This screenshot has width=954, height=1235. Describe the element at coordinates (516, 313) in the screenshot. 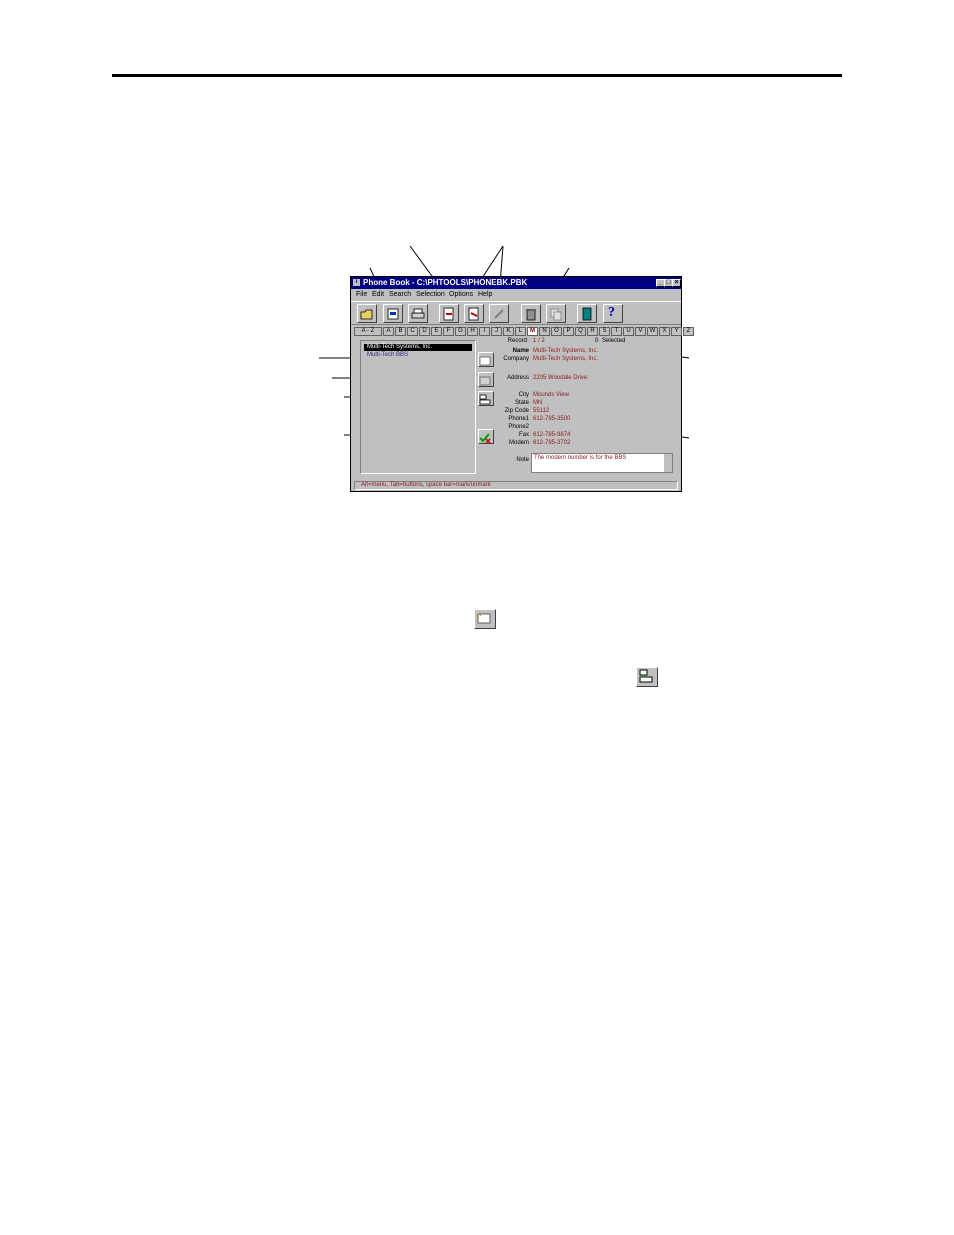

I see `toolbar: ?` at that location.